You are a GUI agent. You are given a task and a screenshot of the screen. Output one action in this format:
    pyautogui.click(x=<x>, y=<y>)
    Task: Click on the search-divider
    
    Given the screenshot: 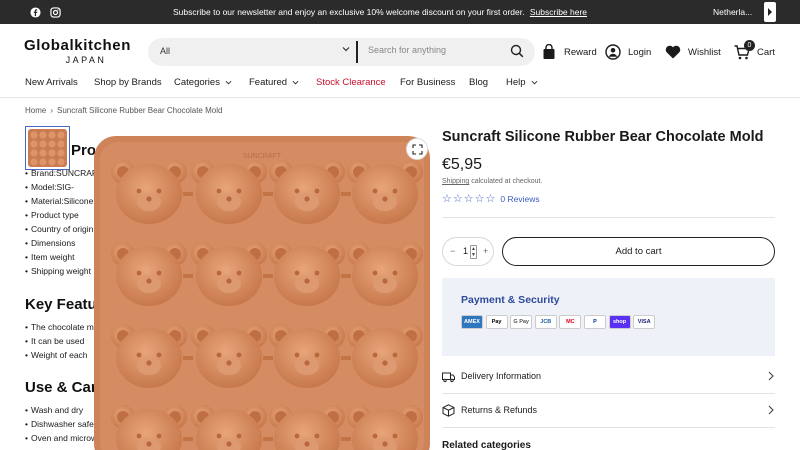 What is the action you would take?
    pyautogui.click(x=357, y=52)
    